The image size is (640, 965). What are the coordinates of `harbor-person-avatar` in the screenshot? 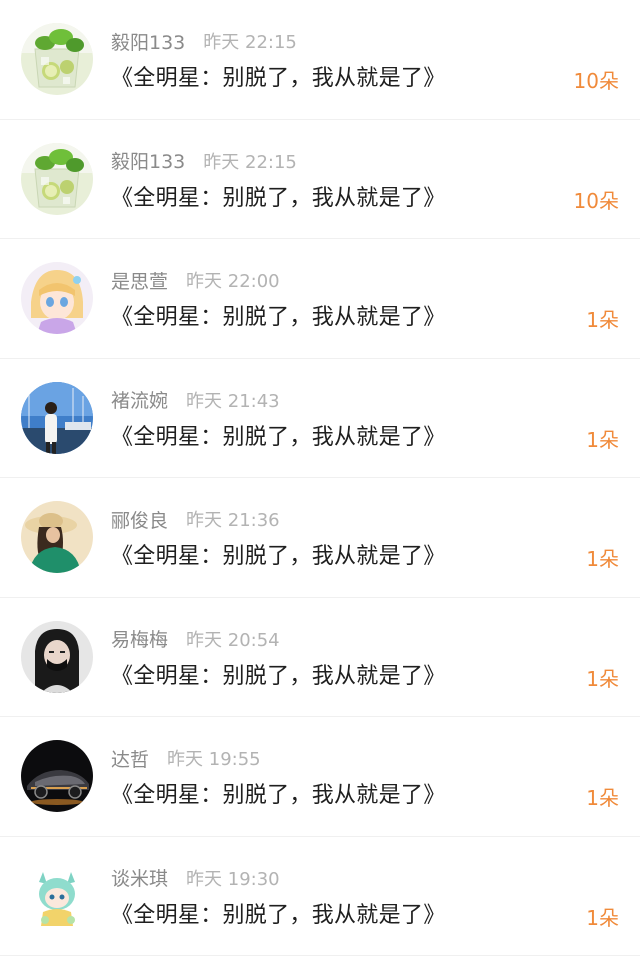 It's located at (57, 417).